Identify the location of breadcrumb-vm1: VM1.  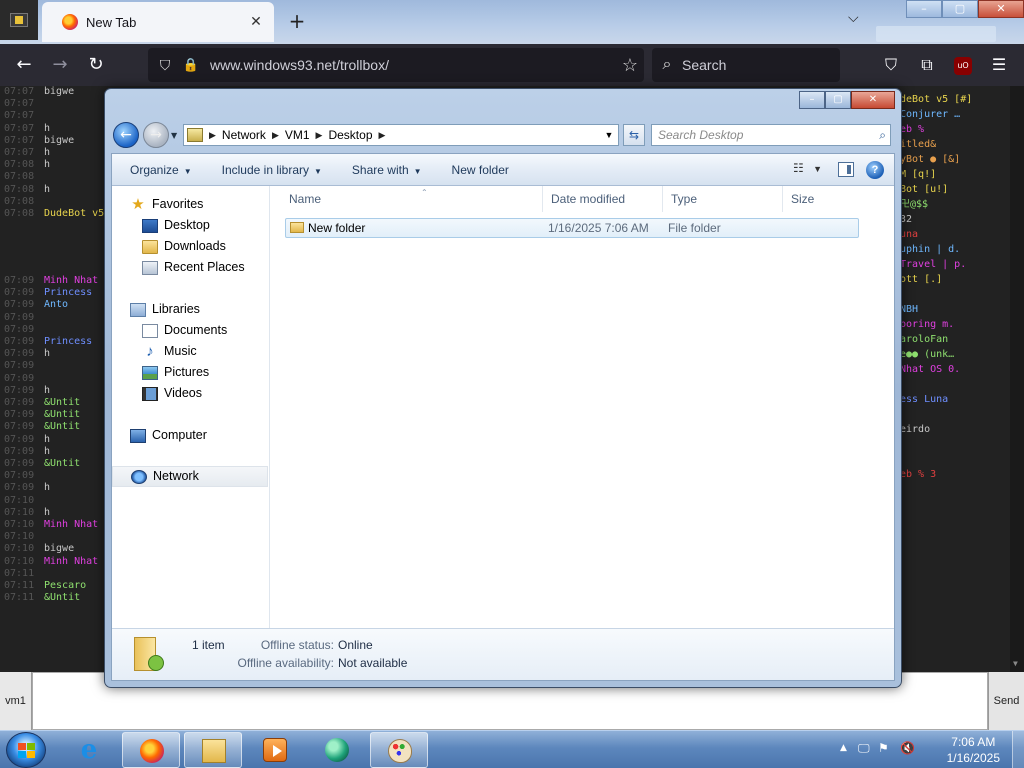
(297, 135).